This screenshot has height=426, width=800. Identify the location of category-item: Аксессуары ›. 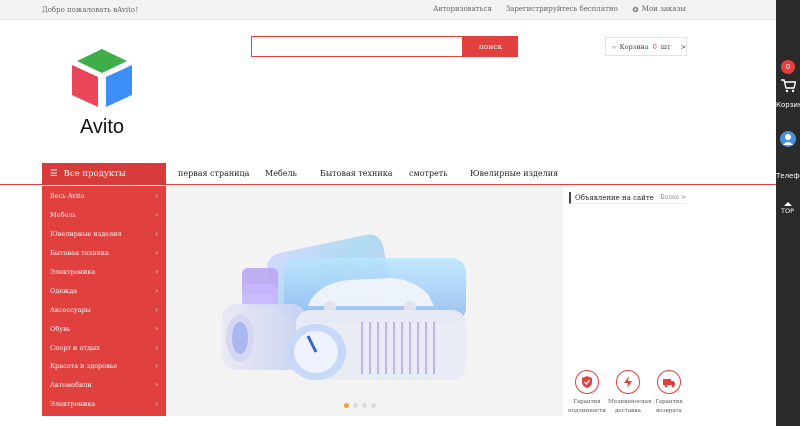
(104, 309).